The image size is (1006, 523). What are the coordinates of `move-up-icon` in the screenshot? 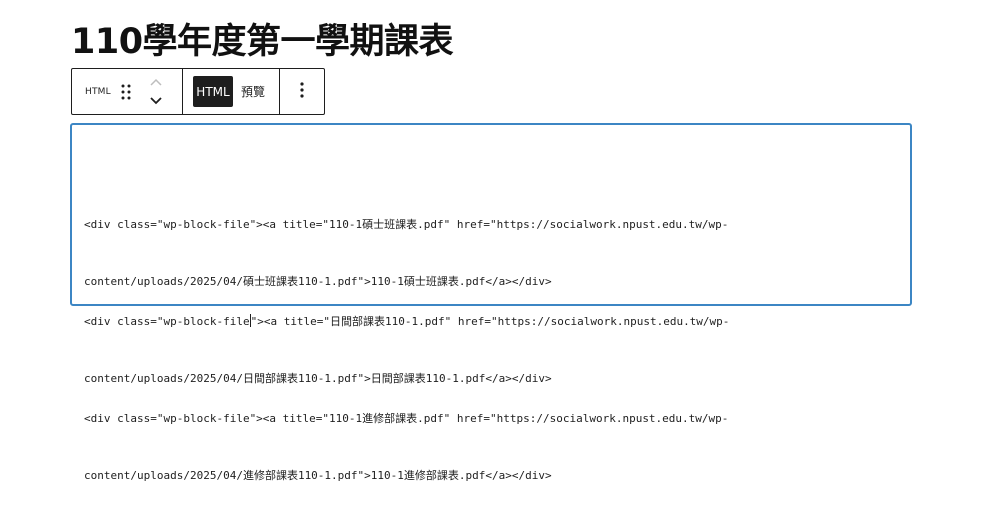 It's located at (156, 82).